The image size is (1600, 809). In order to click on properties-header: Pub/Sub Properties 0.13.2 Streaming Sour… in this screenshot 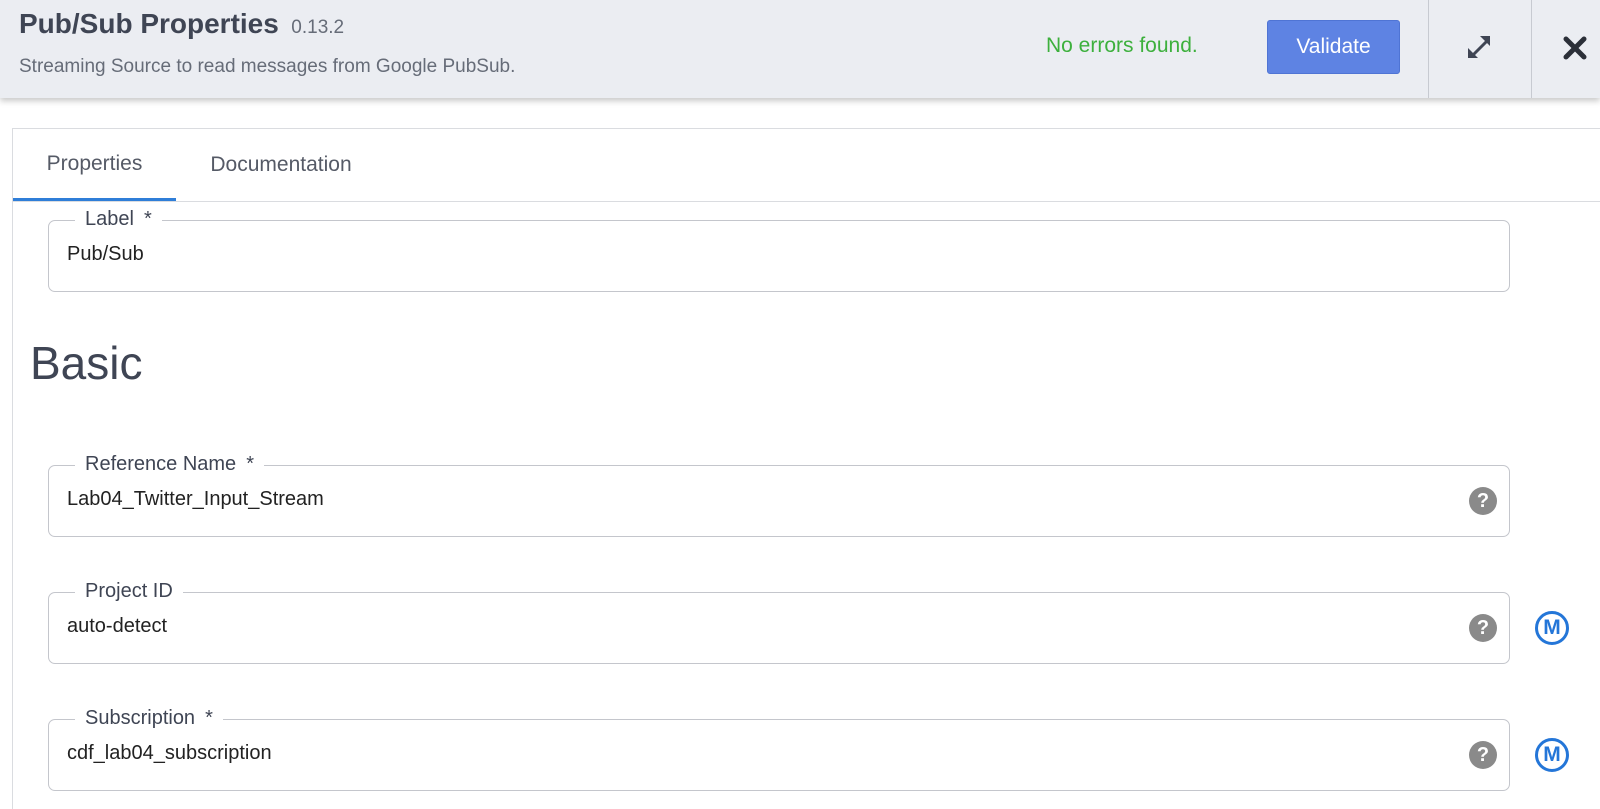, I will do `click(800, 49)`.